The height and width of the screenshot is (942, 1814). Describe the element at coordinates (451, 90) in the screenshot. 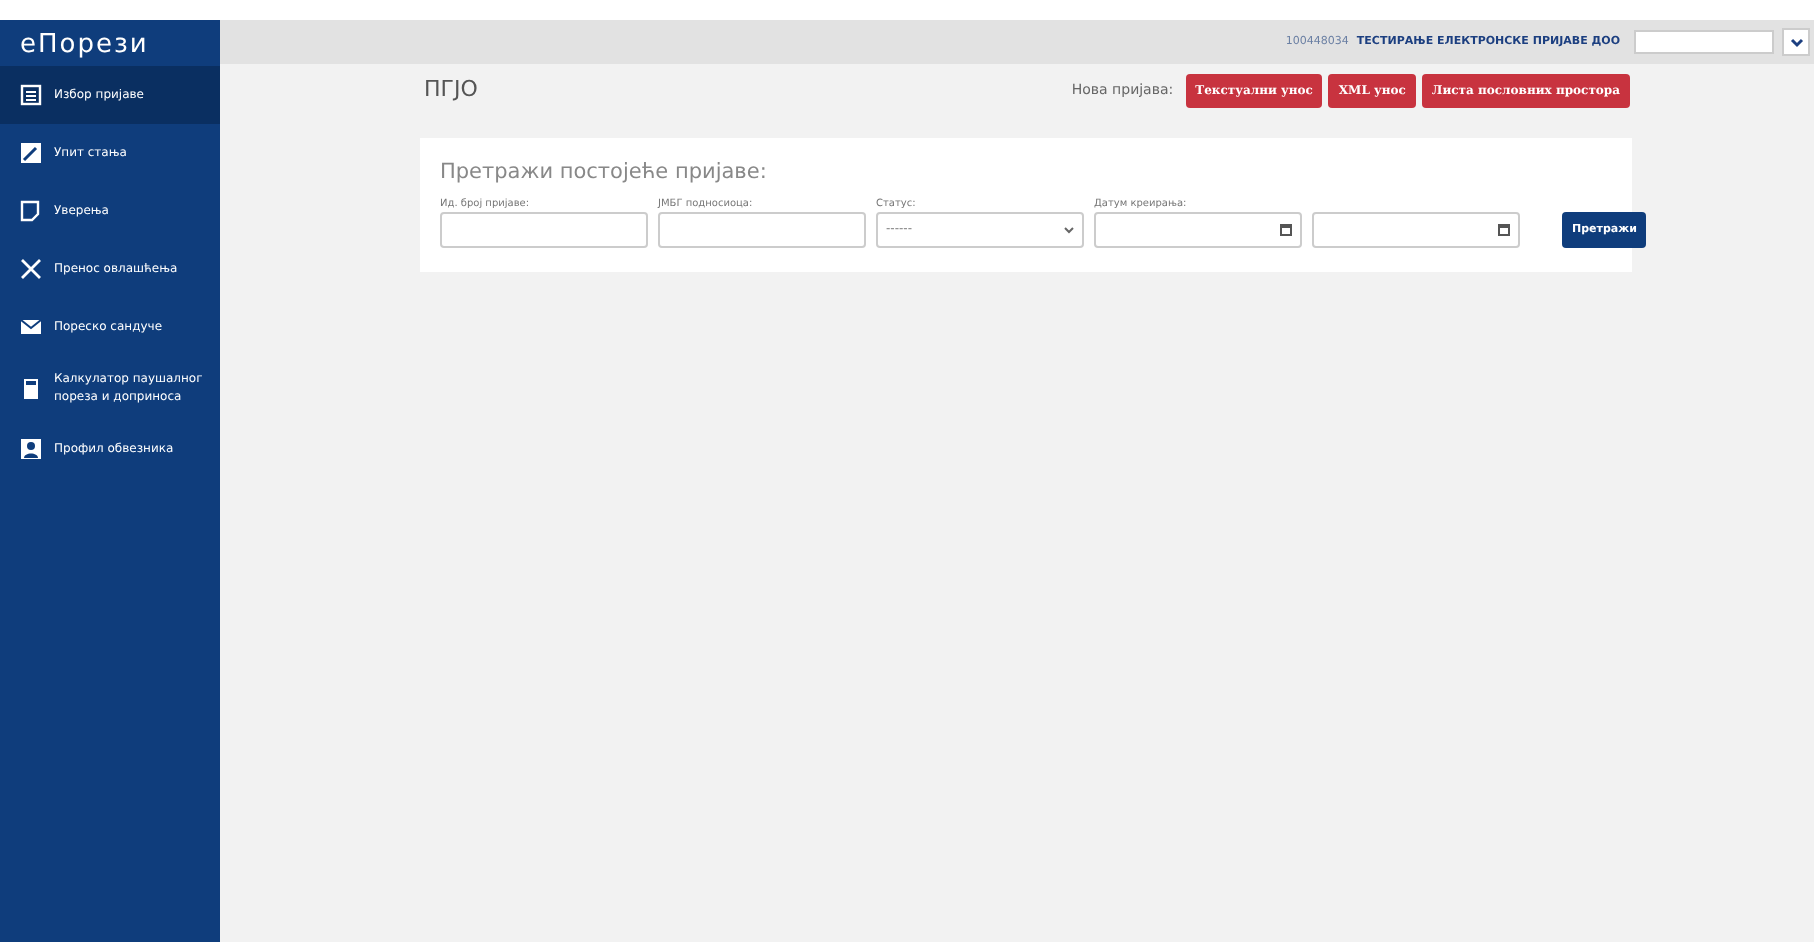

I see `page-title: ПГЈО` at that location.